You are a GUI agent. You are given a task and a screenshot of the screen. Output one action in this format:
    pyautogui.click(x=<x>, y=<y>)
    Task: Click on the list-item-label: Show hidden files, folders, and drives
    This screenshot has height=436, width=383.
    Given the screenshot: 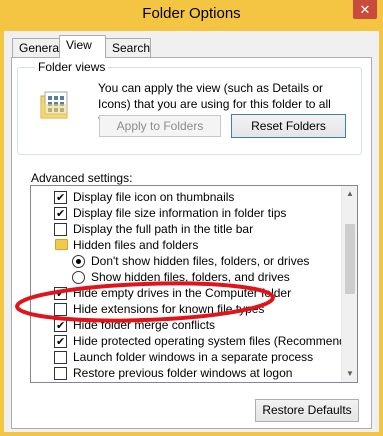 What is the action you would take?
    pyautogui.click(x=190, y=277)
    